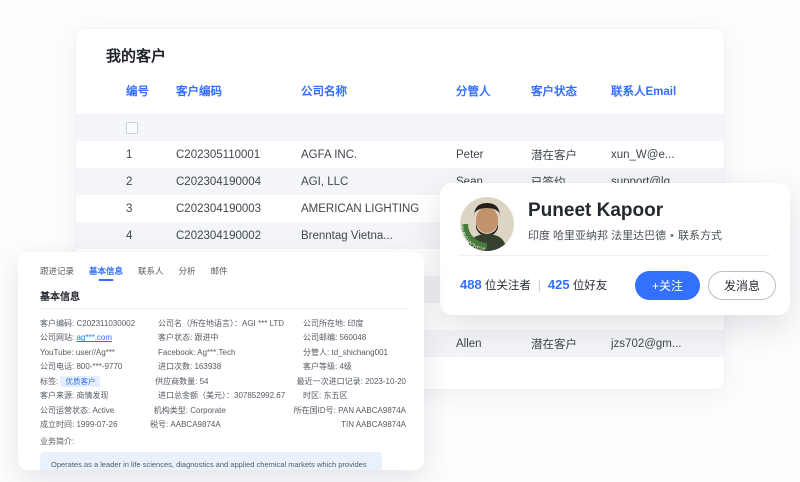 This screenshot has width=800, height=482. What do you see at coordinates (200, 323) in the screenshot?
I see `field-label: 公司名（所在地语言）：` at bounding box center [200, 323].